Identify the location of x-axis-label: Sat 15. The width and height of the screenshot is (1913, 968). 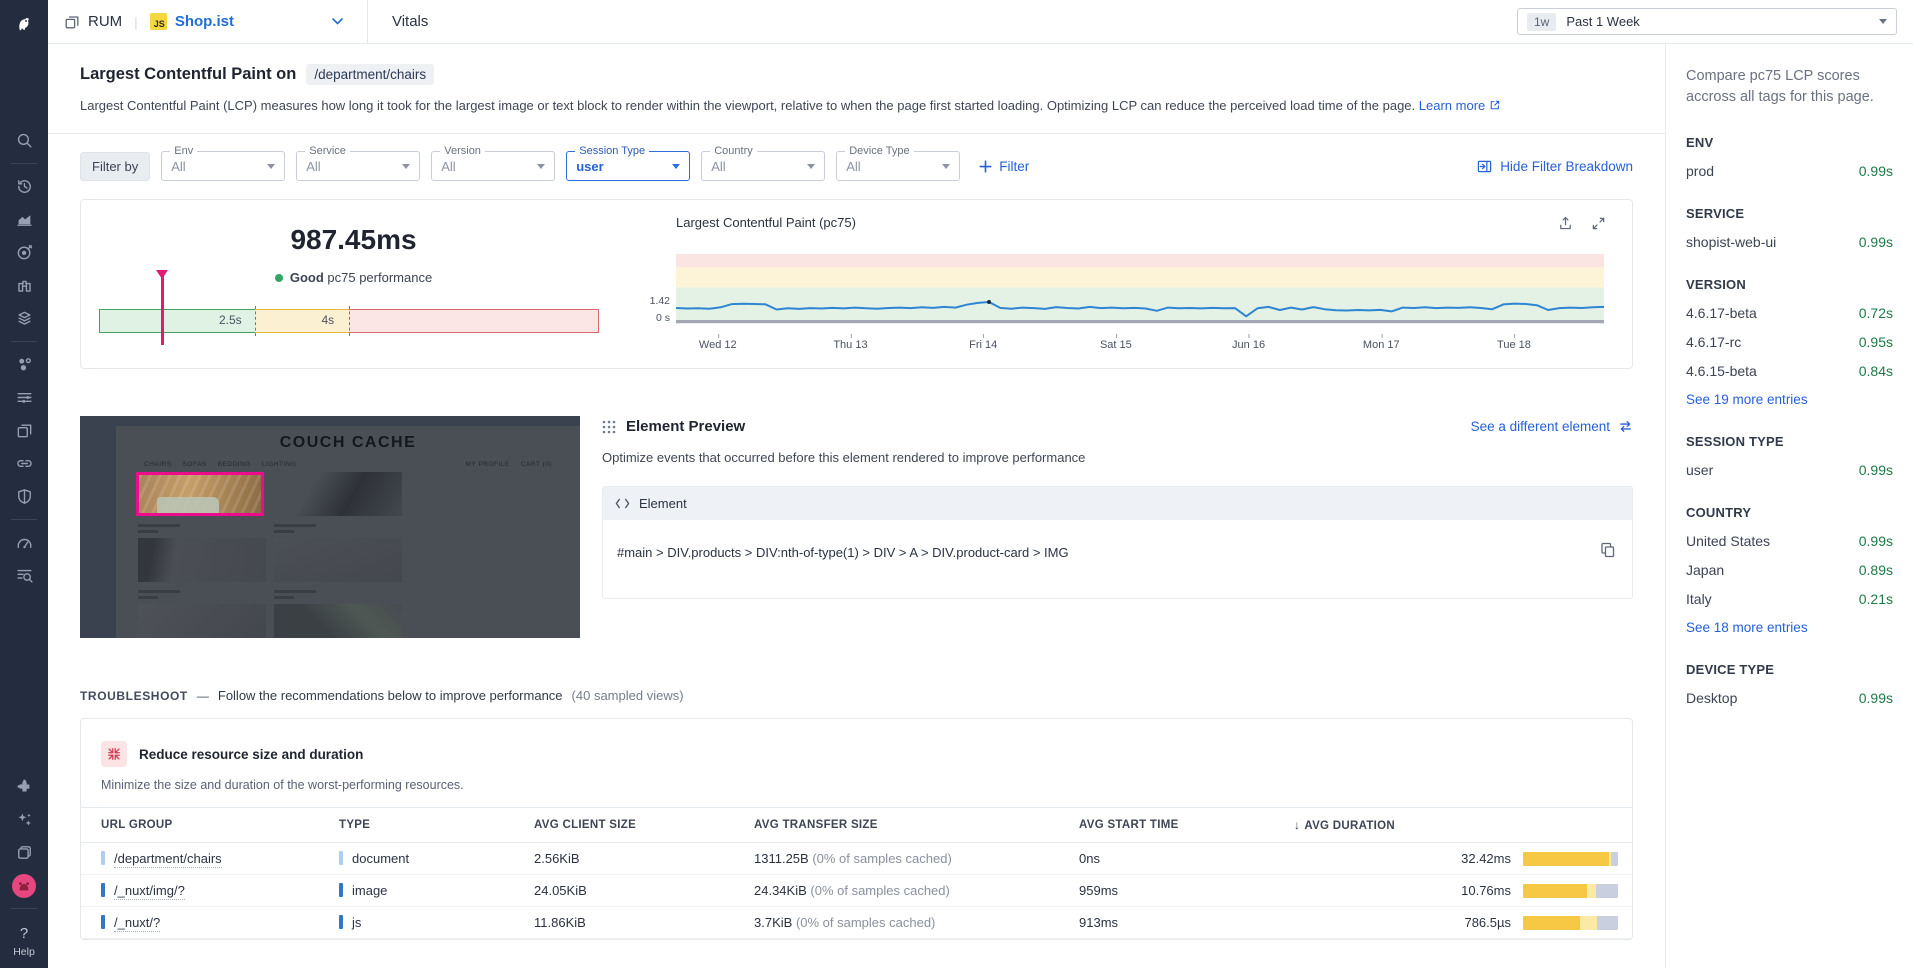
(1115, 342).